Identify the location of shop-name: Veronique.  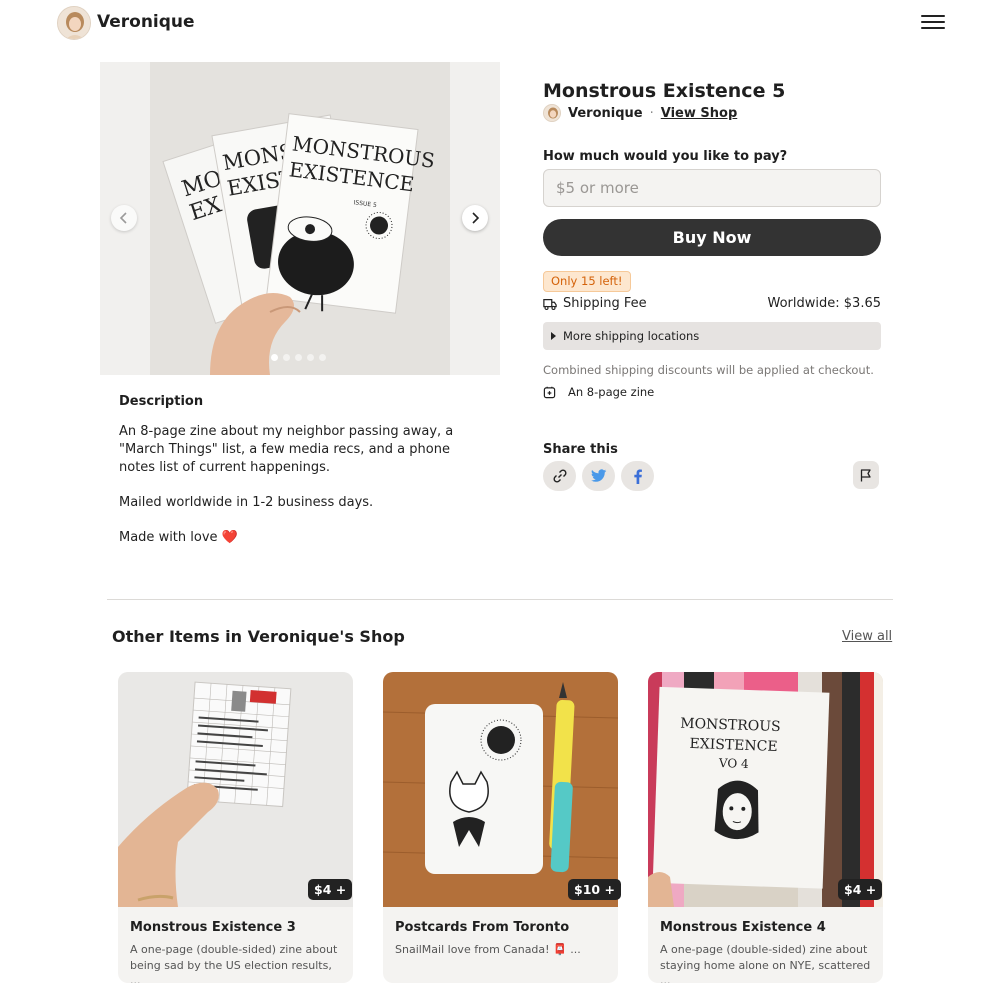
(146, 22).